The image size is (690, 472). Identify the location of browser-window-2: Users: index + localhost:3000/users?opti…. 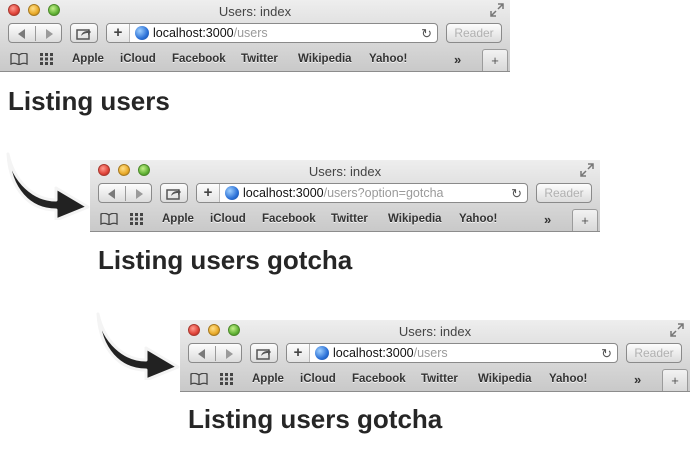
(345, 196).